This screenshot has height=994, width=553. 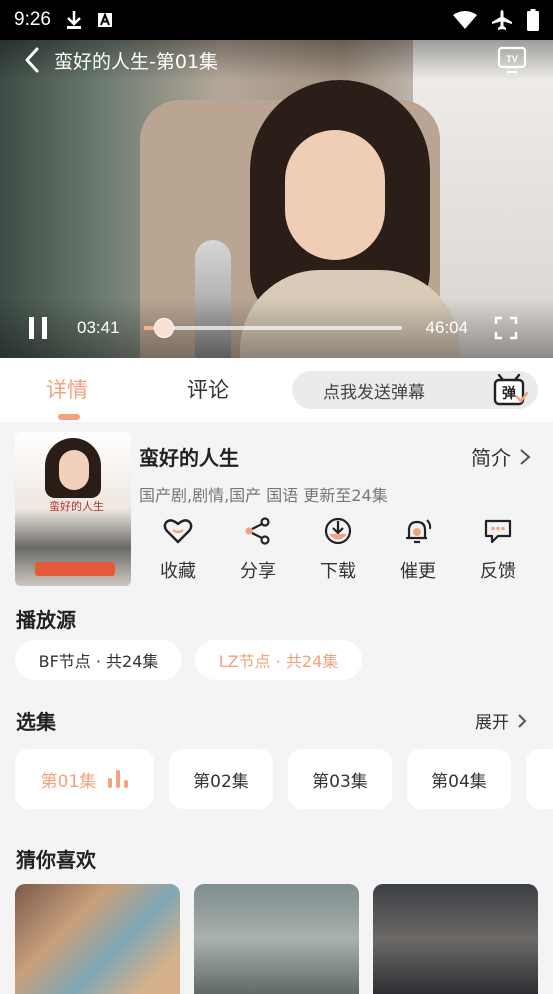 What do you see at coordinates (178, 571) in the screenshot?
I see `favorite-label: 收藏` at bounding box center [178, 571].